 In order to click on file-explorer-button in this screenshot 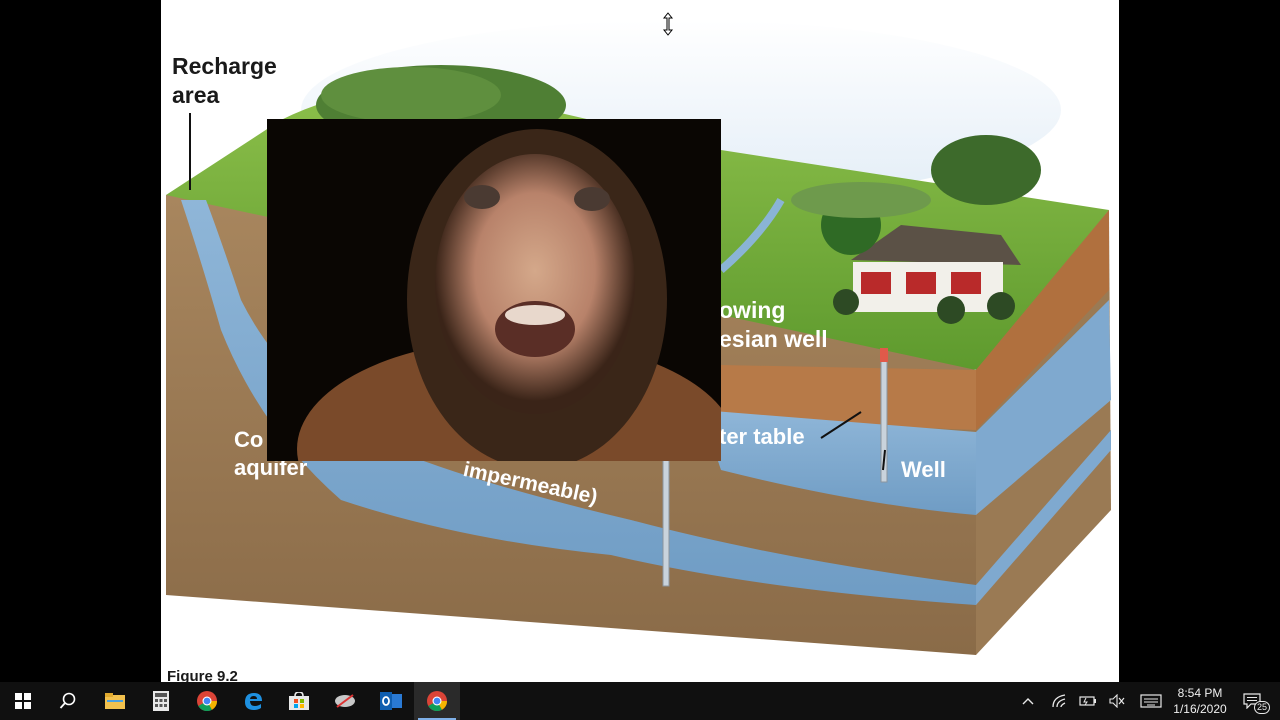, I will do `click(115, 701)`.